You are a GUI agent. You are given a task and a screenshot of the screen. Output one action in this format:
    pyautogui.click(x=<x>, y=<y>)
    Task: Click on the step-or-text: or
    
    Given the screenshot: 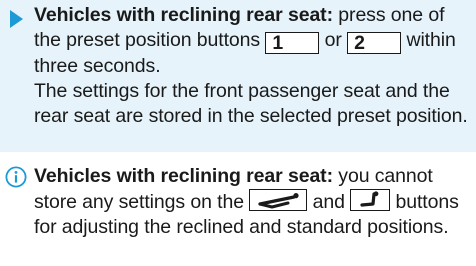 What is the action you would take?
    pyautogui.click(x=333, y=40)
    